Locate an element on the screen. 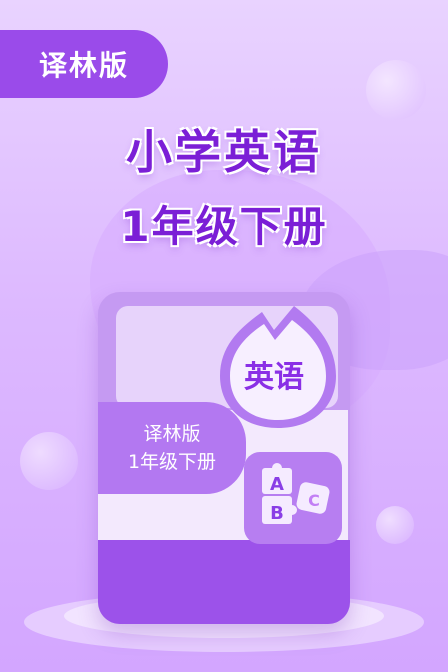 This screenshot has height=672, width=448. page-subtitle: 1年级下册 is located at coordinates (224, 226).